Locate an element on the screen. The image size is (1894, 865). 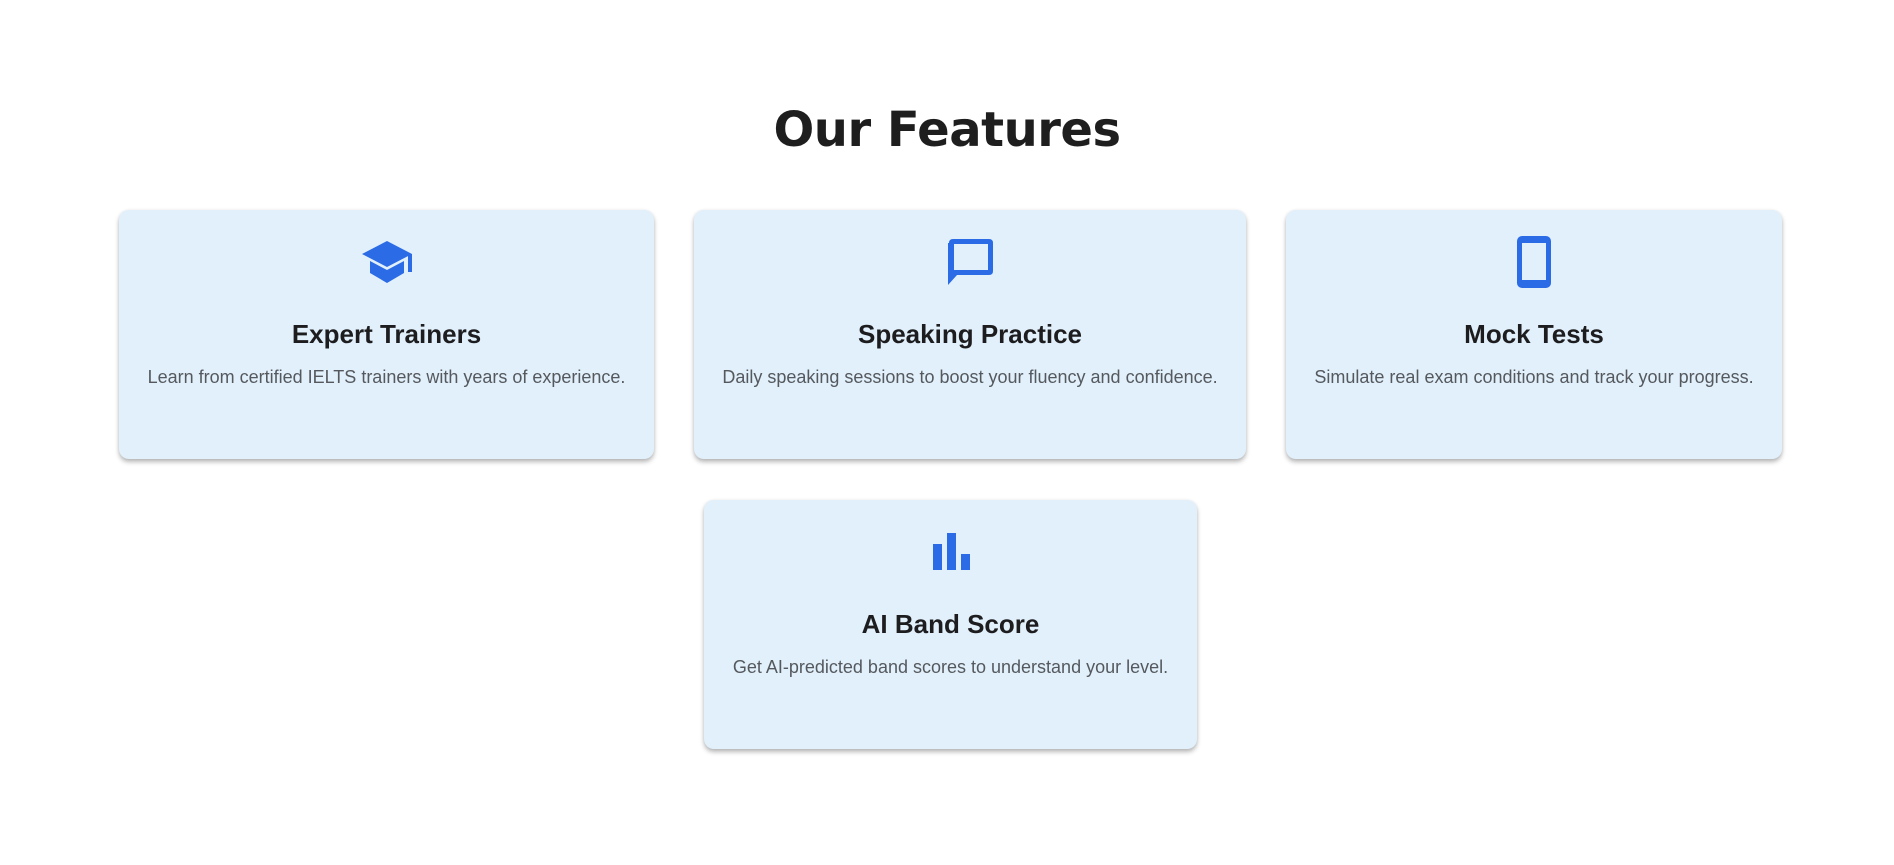
feature-title: Expert Trainers is located at coordinates (386, 334).